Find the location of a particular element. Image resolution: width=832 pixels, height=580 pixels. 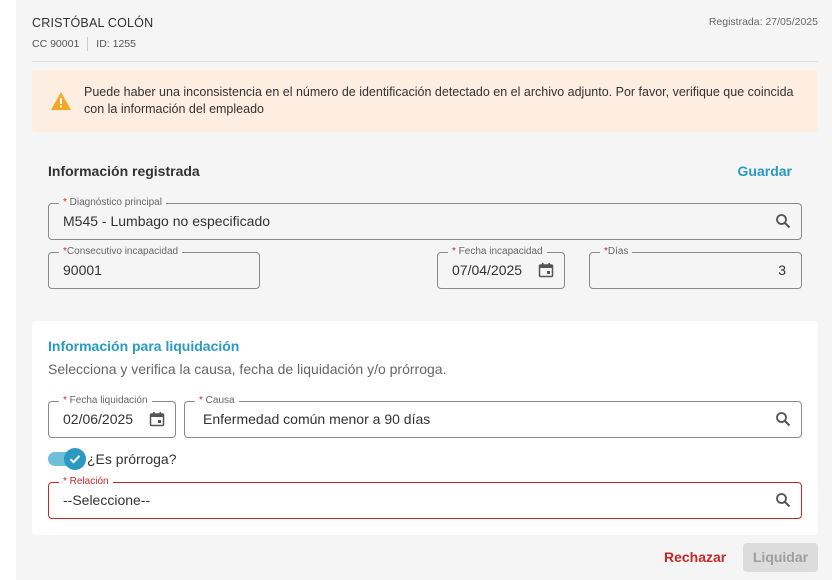

days-label: *Días is located at coordinates (616, 252).